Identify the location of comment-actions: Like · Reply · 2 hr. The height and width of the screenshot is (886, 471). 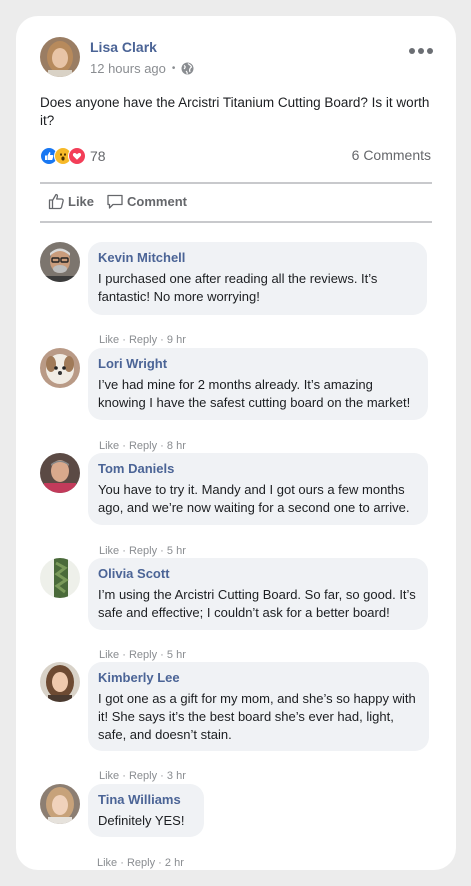
(140, 863).